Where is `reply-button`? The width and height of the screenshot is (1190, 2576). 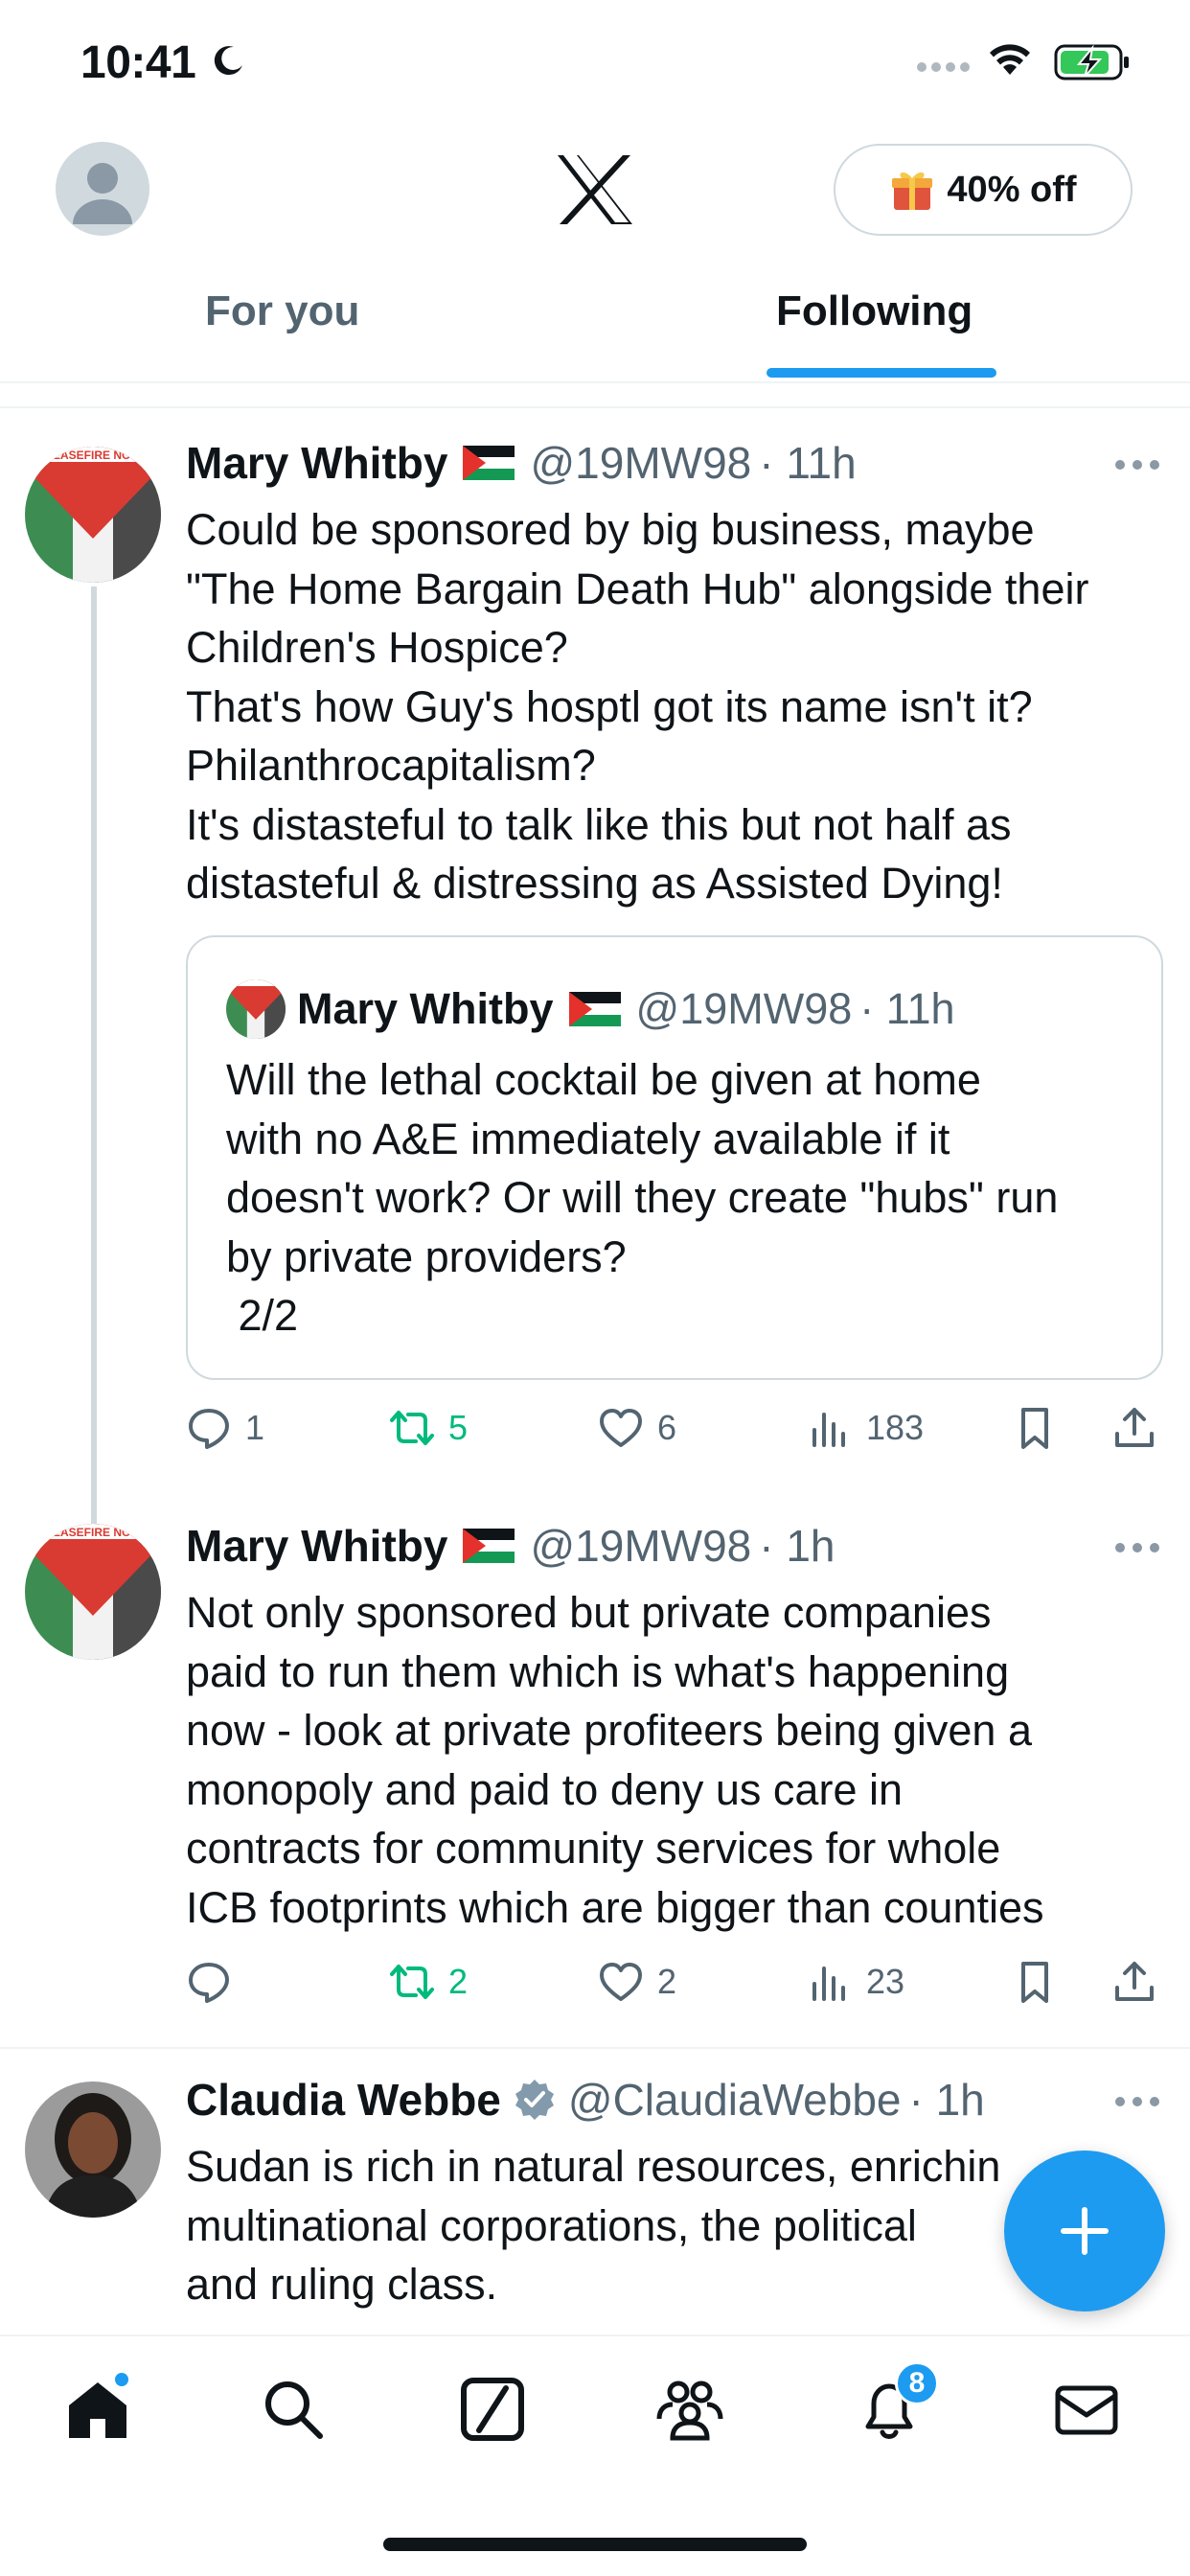 reply-button is located at coordinates (216, 1982).